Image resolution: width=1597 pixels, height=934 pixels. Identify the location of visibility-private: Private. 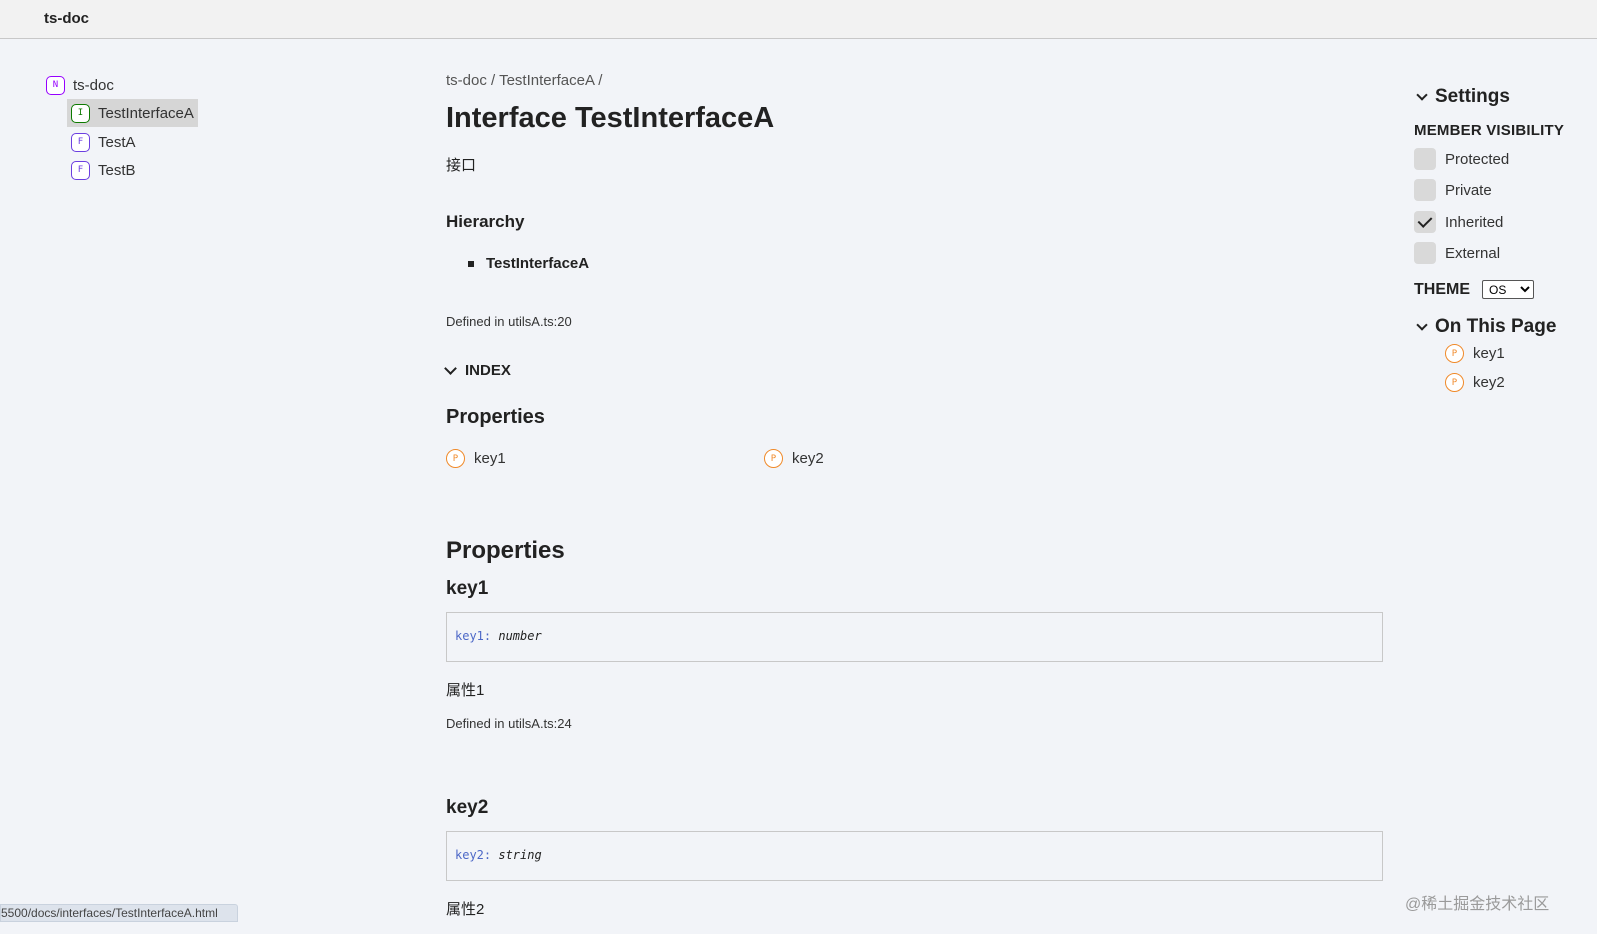
(1453, 190).